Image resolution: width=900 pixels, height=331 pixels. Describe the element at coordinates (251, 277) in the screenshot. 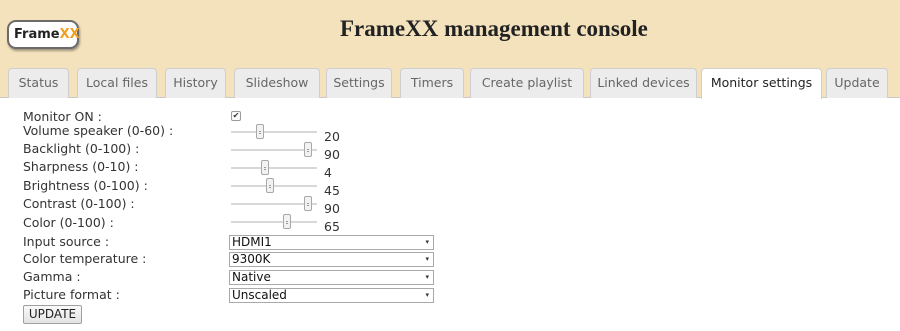

I see `gamma-value: Native` at that location.